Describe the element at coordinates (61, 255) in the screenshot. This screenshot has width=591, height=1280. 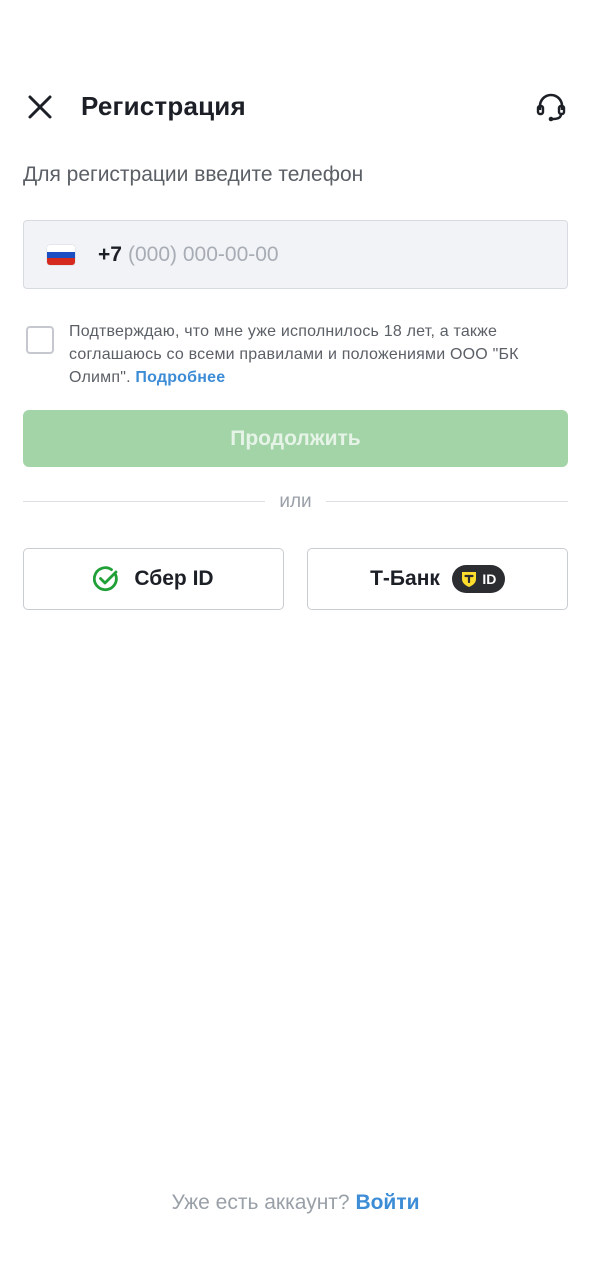
I see `russia-flag-icon` at that location.